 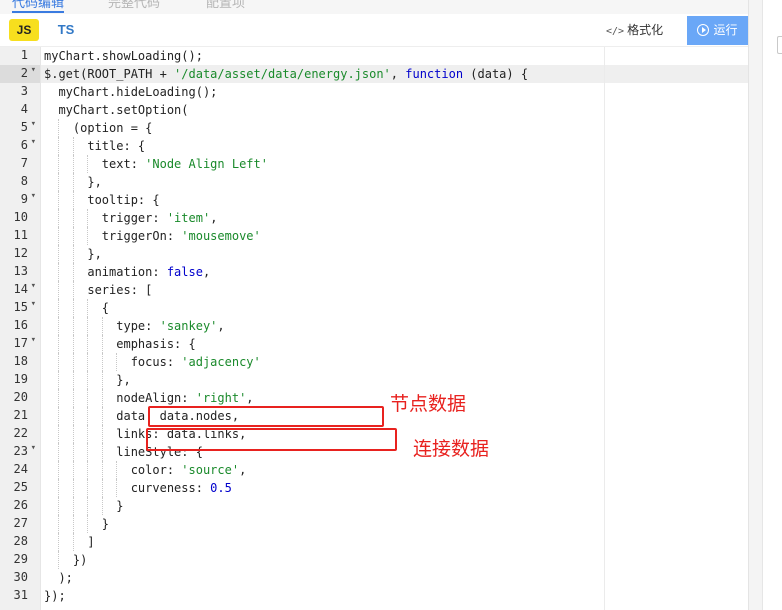 I want to click on top-tab-strip: 代码编辑 完整代码 配置项, so click(x=380, y=7).